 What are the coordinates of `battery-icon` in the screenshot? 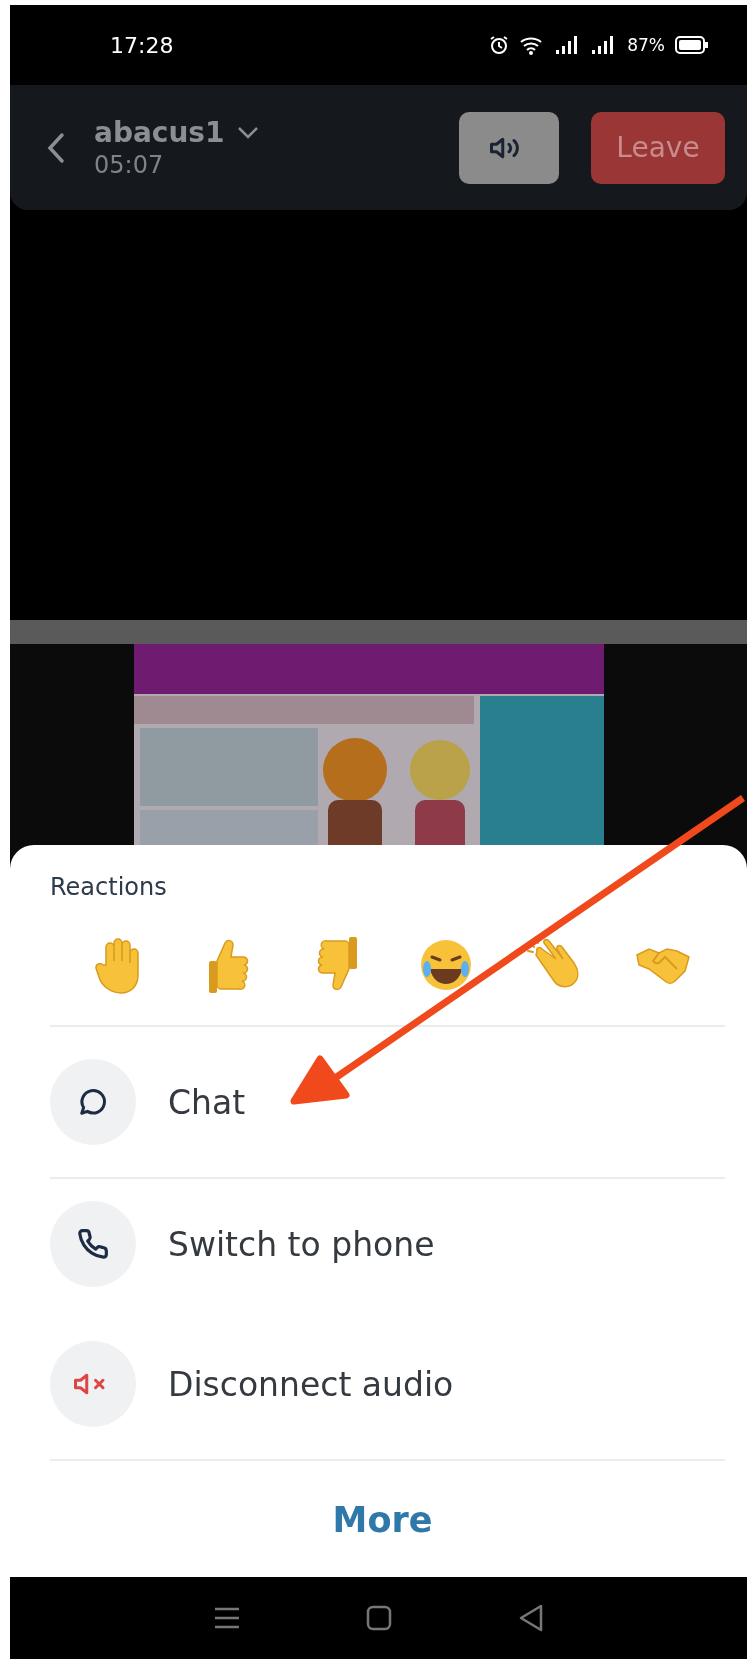 It's located at (692, 45).